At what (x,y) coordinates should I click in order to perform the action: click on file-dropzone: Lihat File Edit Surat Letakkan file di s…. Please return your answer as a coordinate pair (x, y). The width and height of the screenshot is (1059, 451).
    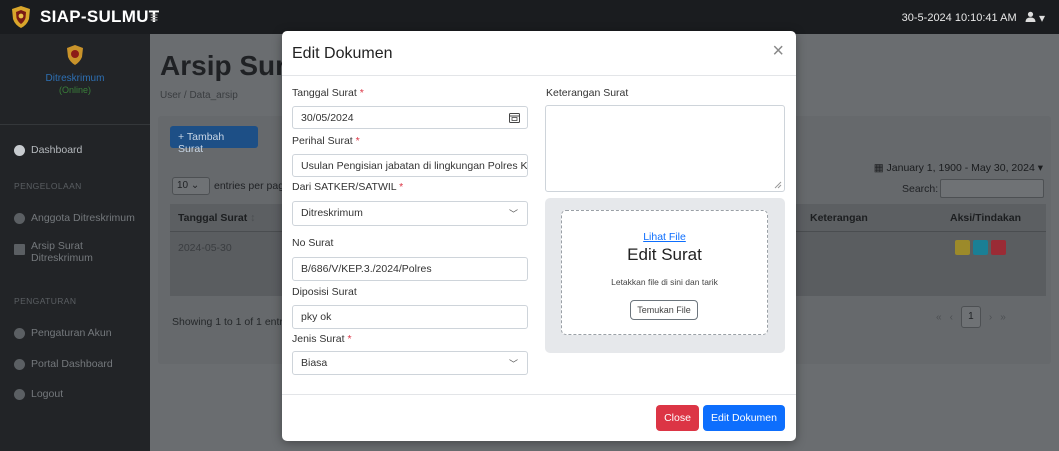
    Looking at the image, I should click on (664, 272).